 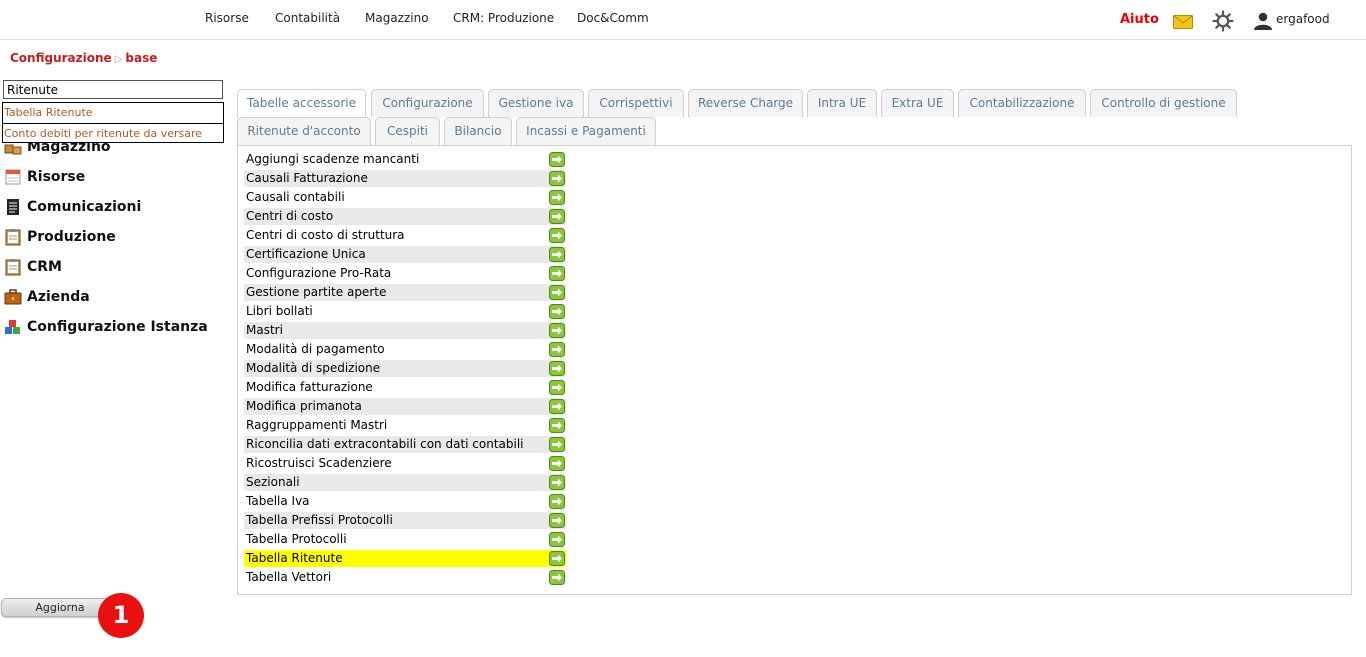 What do you see at coordinates (304, 406) in the screenshot?
I see `row-label: Modifica primanota` at bounding box center [304, 406].